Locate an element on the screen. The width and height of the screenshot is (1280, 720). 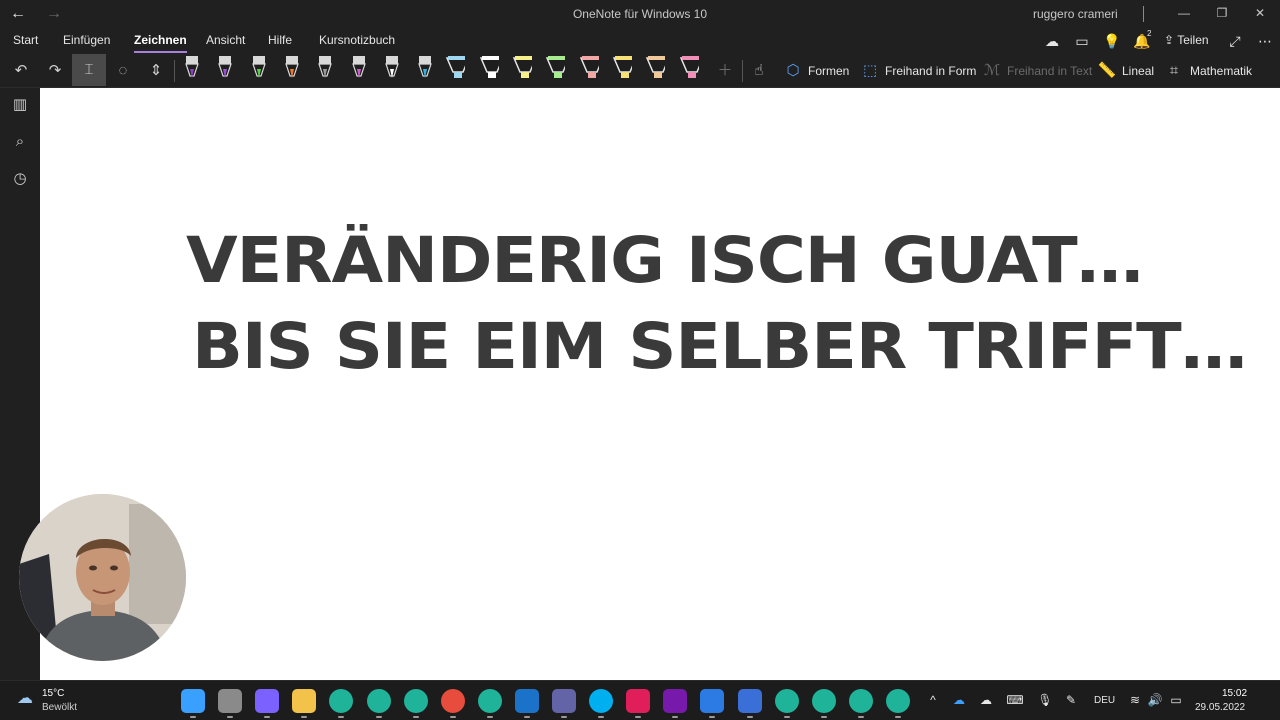
weather-description: Bewölkt is located at coordinates (59, 707).